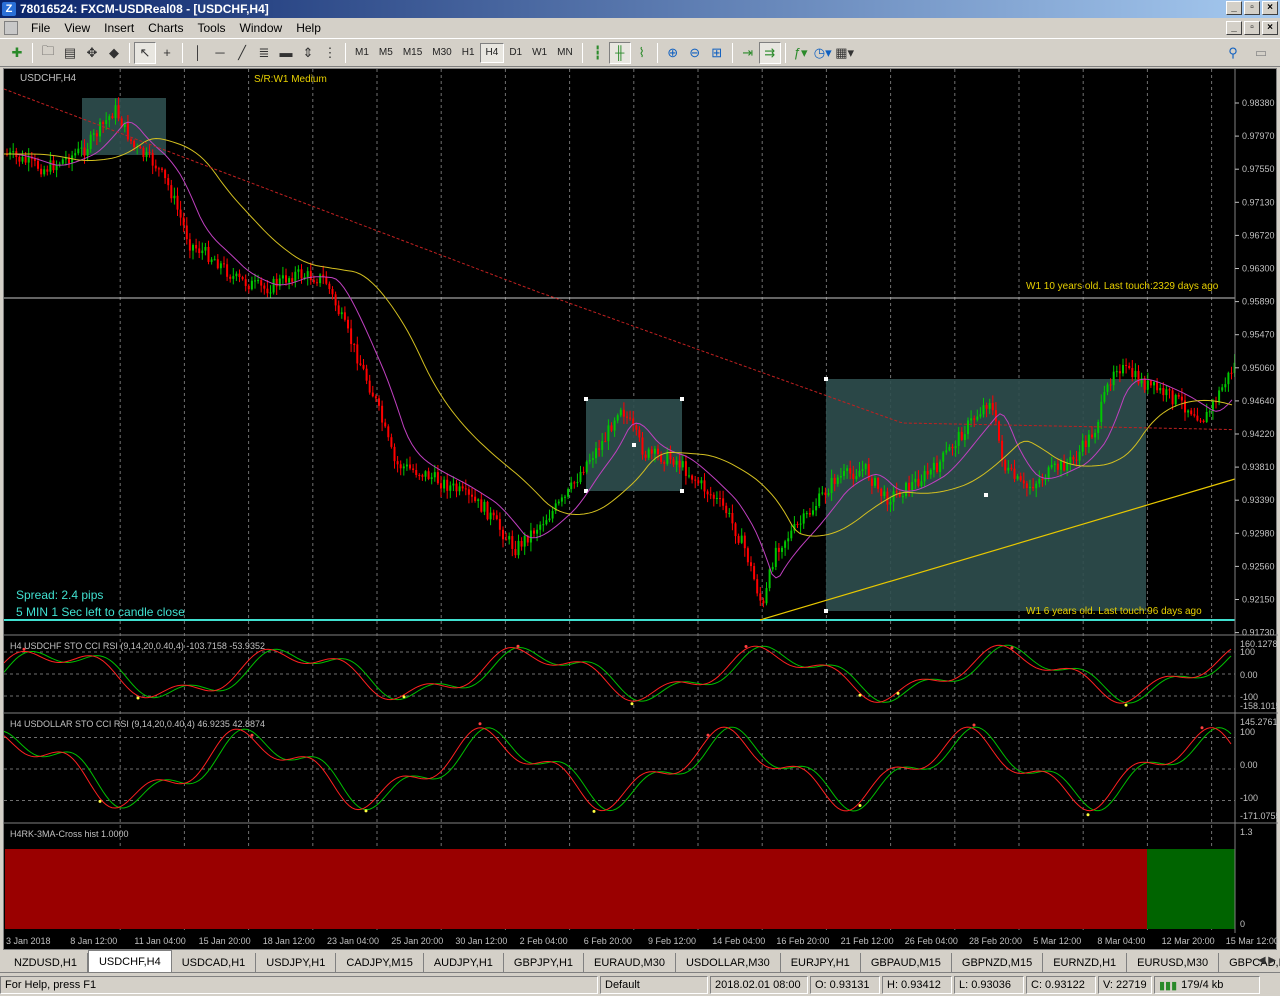 The image size is (1280, 996). What do you see at coordinates (468, 53) in the screenshot?
I see `tf-h1: H1` at bounding box center [468, 53].